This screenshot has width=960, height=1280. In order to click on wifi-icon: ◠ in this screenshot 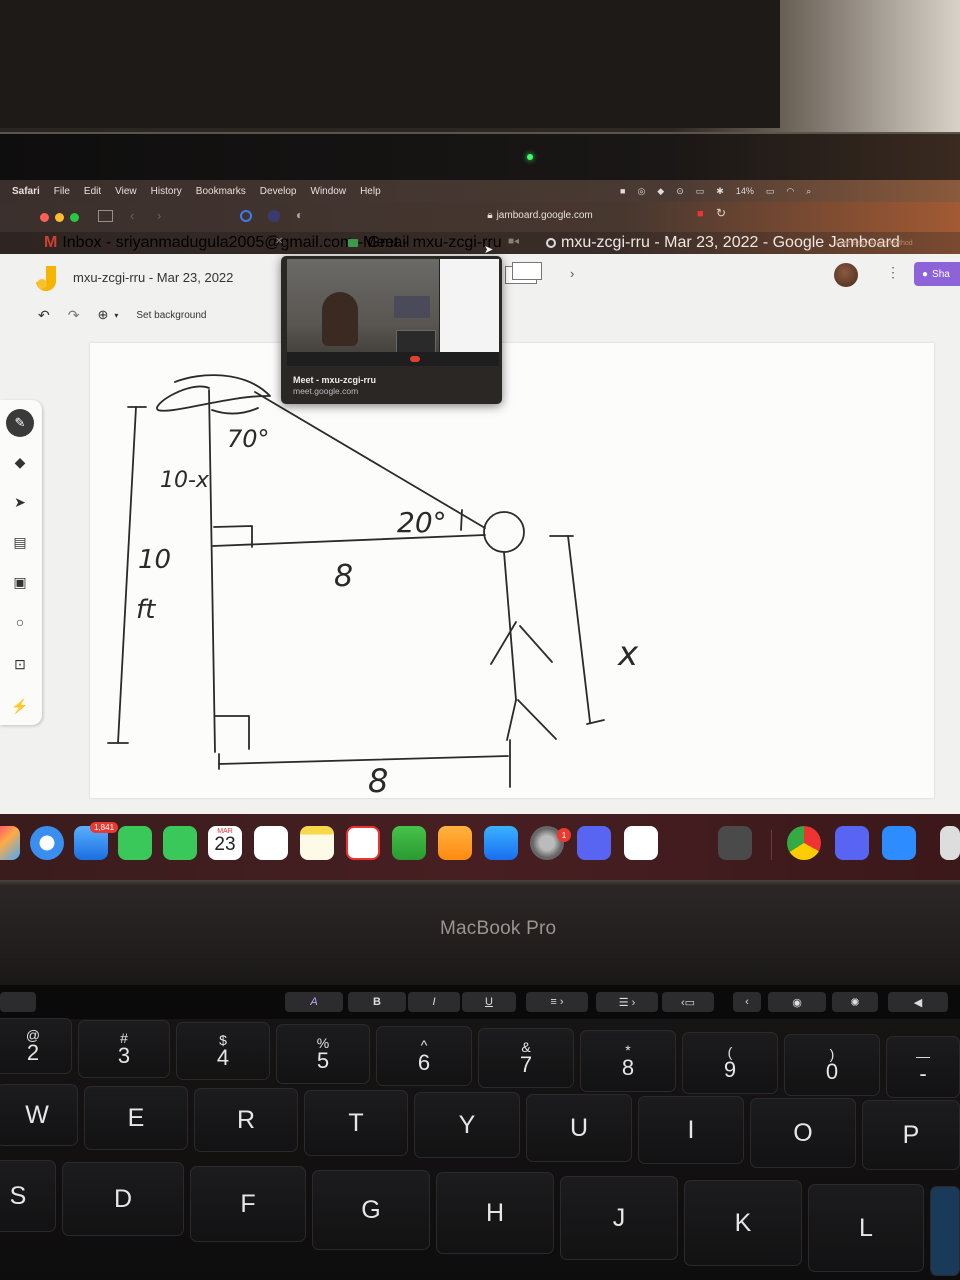, I will do `click(790, 191)`.